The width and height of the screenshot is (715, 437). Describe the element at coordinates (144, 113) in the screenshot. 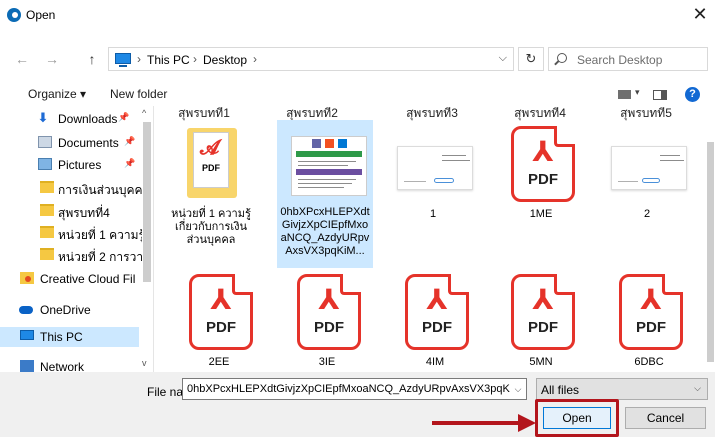

I see `scroll-up-icon: ^` at that location.